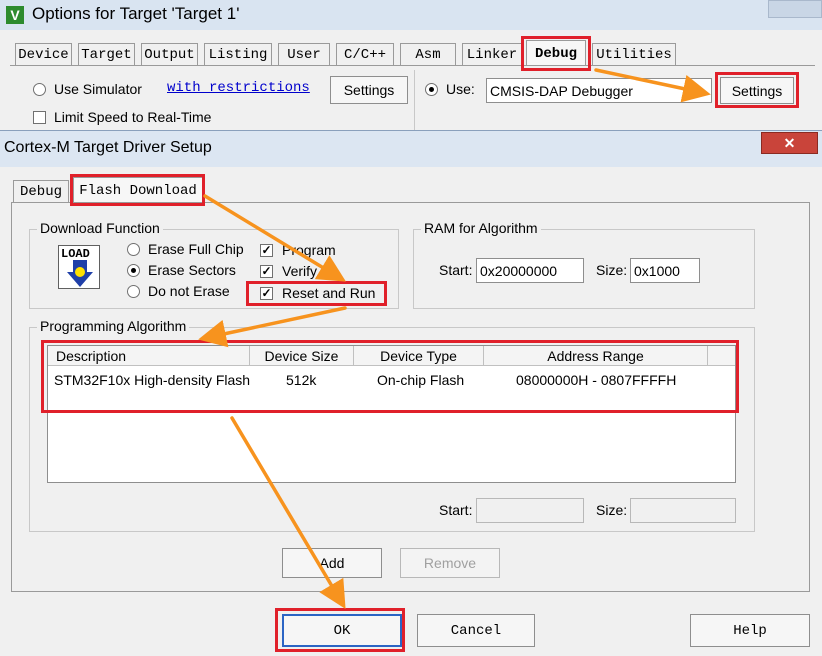 This screenshot has height=656, width=822. What do you see at coordinates (419, 356) in the screenshot?
I see `column-header-device-type: Device Type` at bounding box center [419, 356].